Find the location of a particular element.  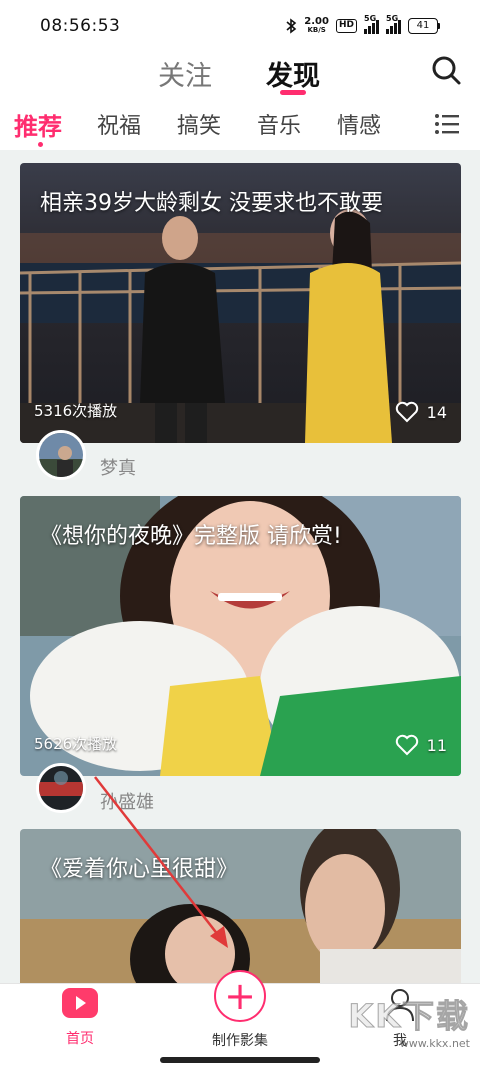

plus-icon: + is located at coordinates (240, 996).